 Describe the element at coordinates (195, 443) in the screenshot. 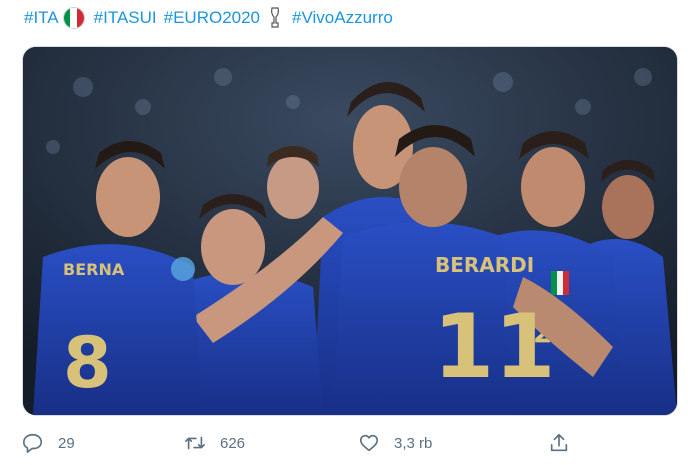

I see `retweet-icon` at that location.